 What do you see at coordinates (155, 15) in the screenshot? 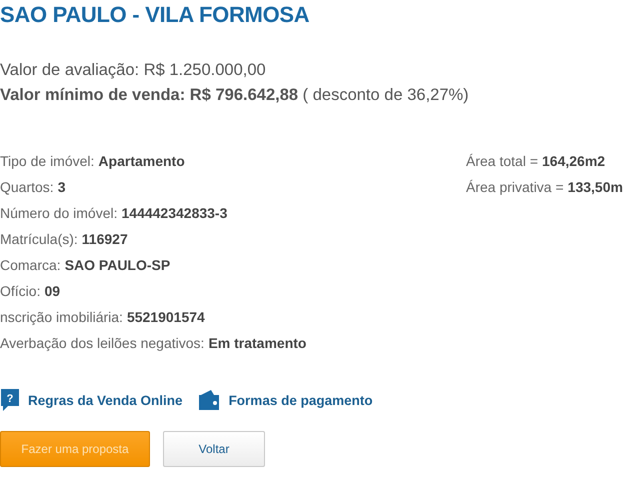
I see `page-title: SAO PAULO - VILA FORMOSA` at bounding box center [155, 15].